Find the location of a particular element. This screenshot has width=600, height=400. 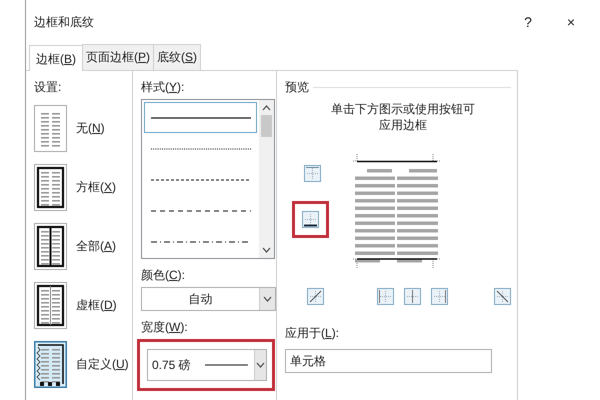

help-button: ? is located at coordinates (528, 22).